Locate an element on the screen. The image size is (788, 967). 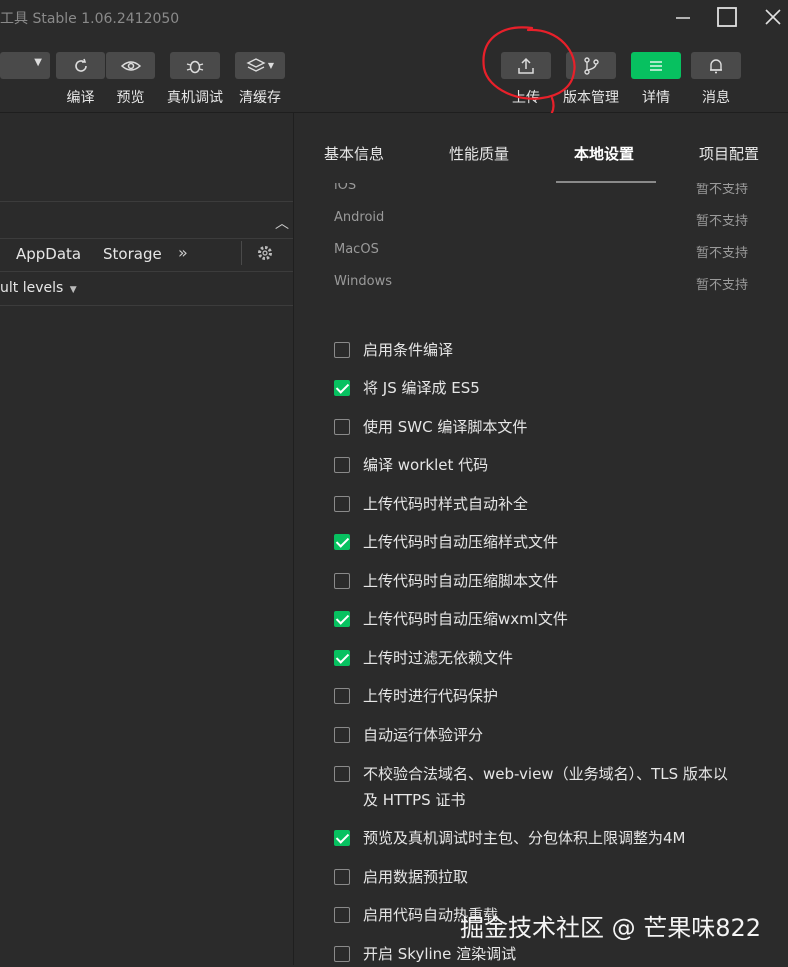
minimize-icon is located at coordinates (683, 18).